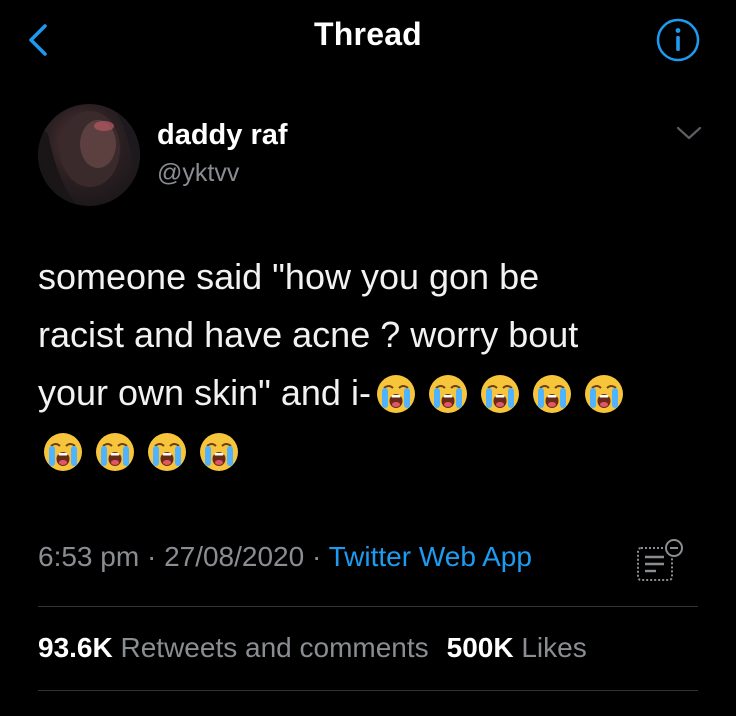 The width and height of the screenshot is (736, 716). Describe the element at coordinates (373, 393) in the screenshot. I see `tweet-line: your own skin" and i-` at that location.